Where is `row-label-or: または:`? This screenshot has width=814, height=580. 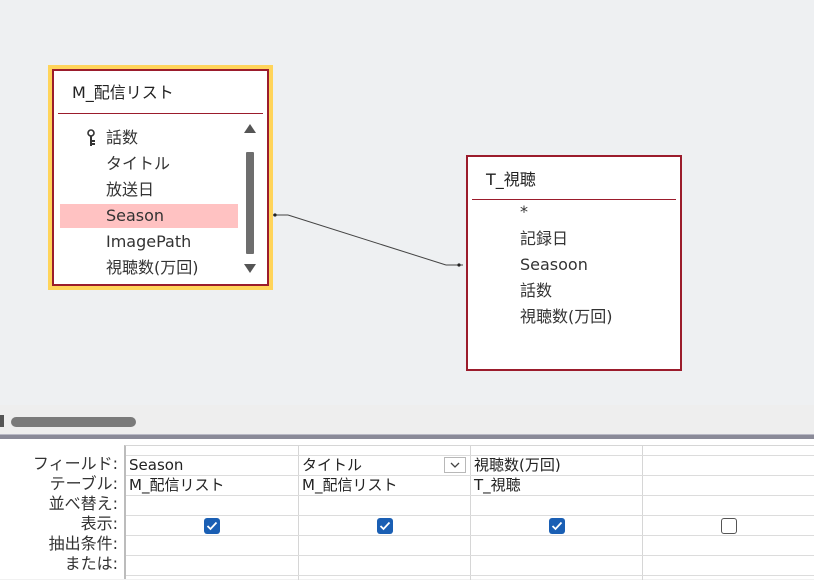 row-label-or: または: is located at coordinates (91, 563).